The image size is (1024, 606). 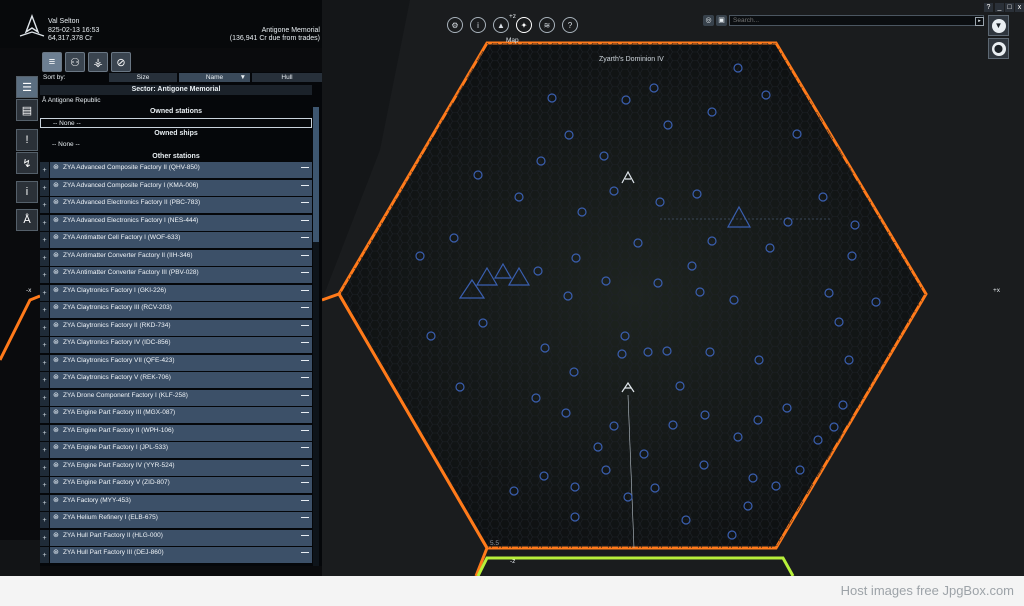 What do you see at coordinates (721, 20) in the screenshot?
I see `search-toggle-icon: ▣` at bounding box center [721, 20].